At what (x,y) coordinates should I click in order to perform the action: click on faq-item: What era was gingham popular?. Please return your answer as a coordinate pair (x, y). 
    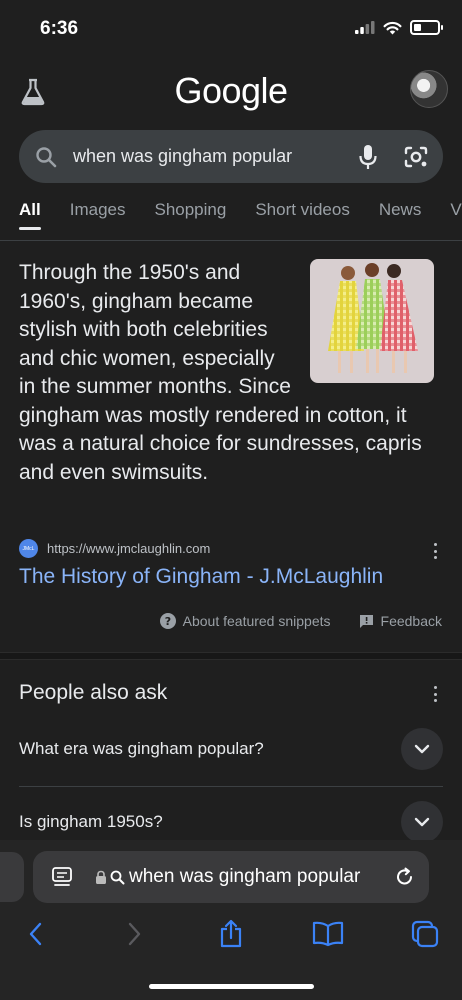
    Looking at the image, I should click on (231, 749).